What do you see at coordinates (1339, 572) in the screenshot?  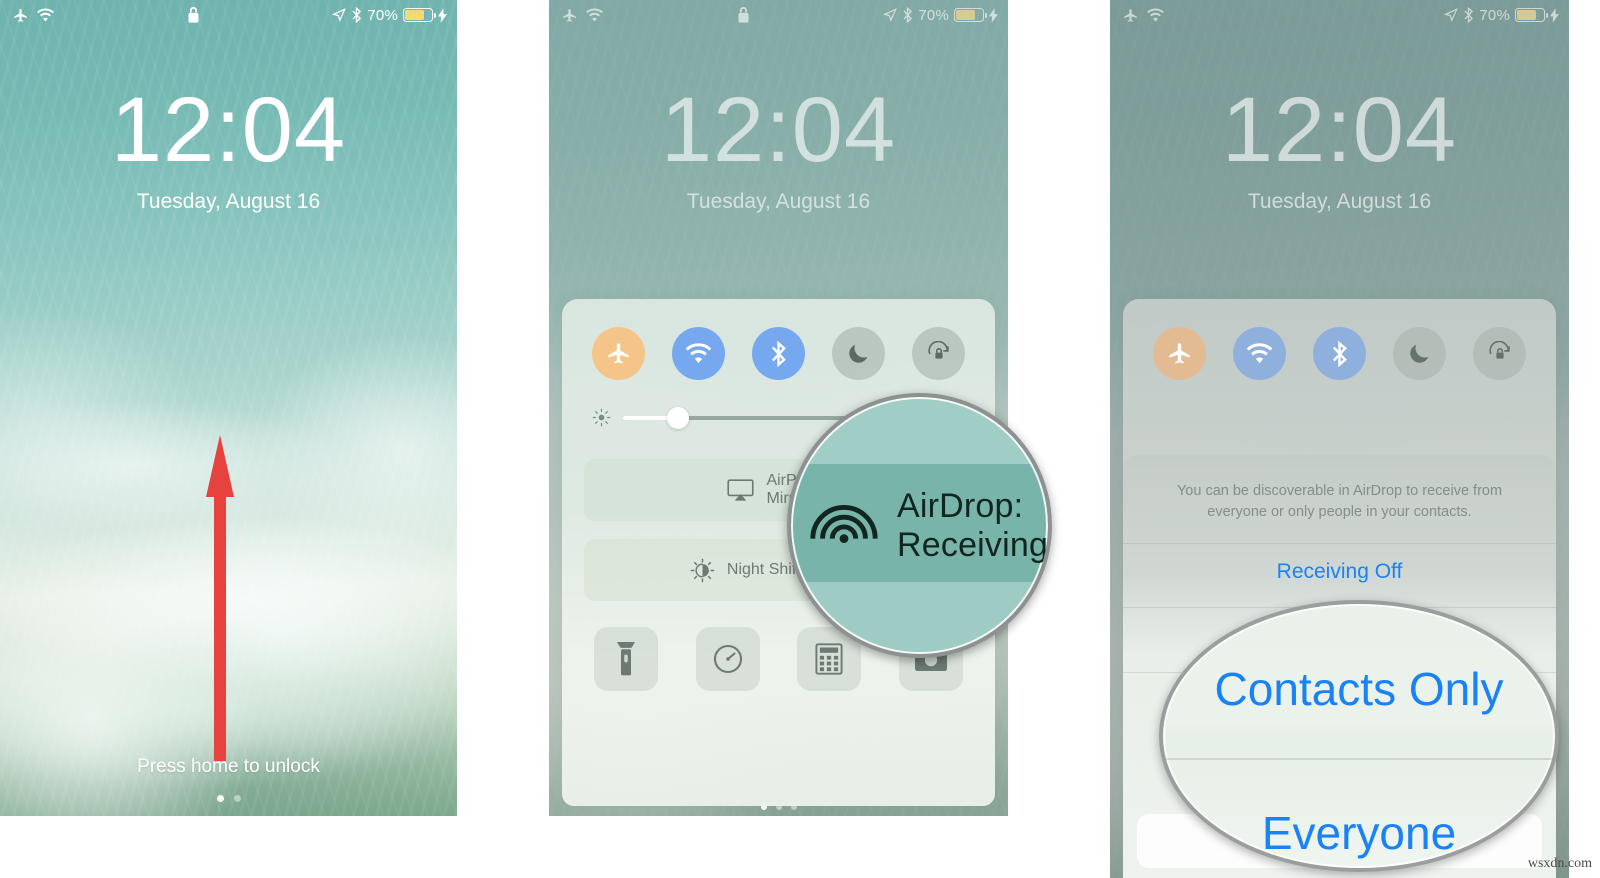 I see `airdrop-option-receiving-off: Receiving Off` at bounding box center [1339, 572].